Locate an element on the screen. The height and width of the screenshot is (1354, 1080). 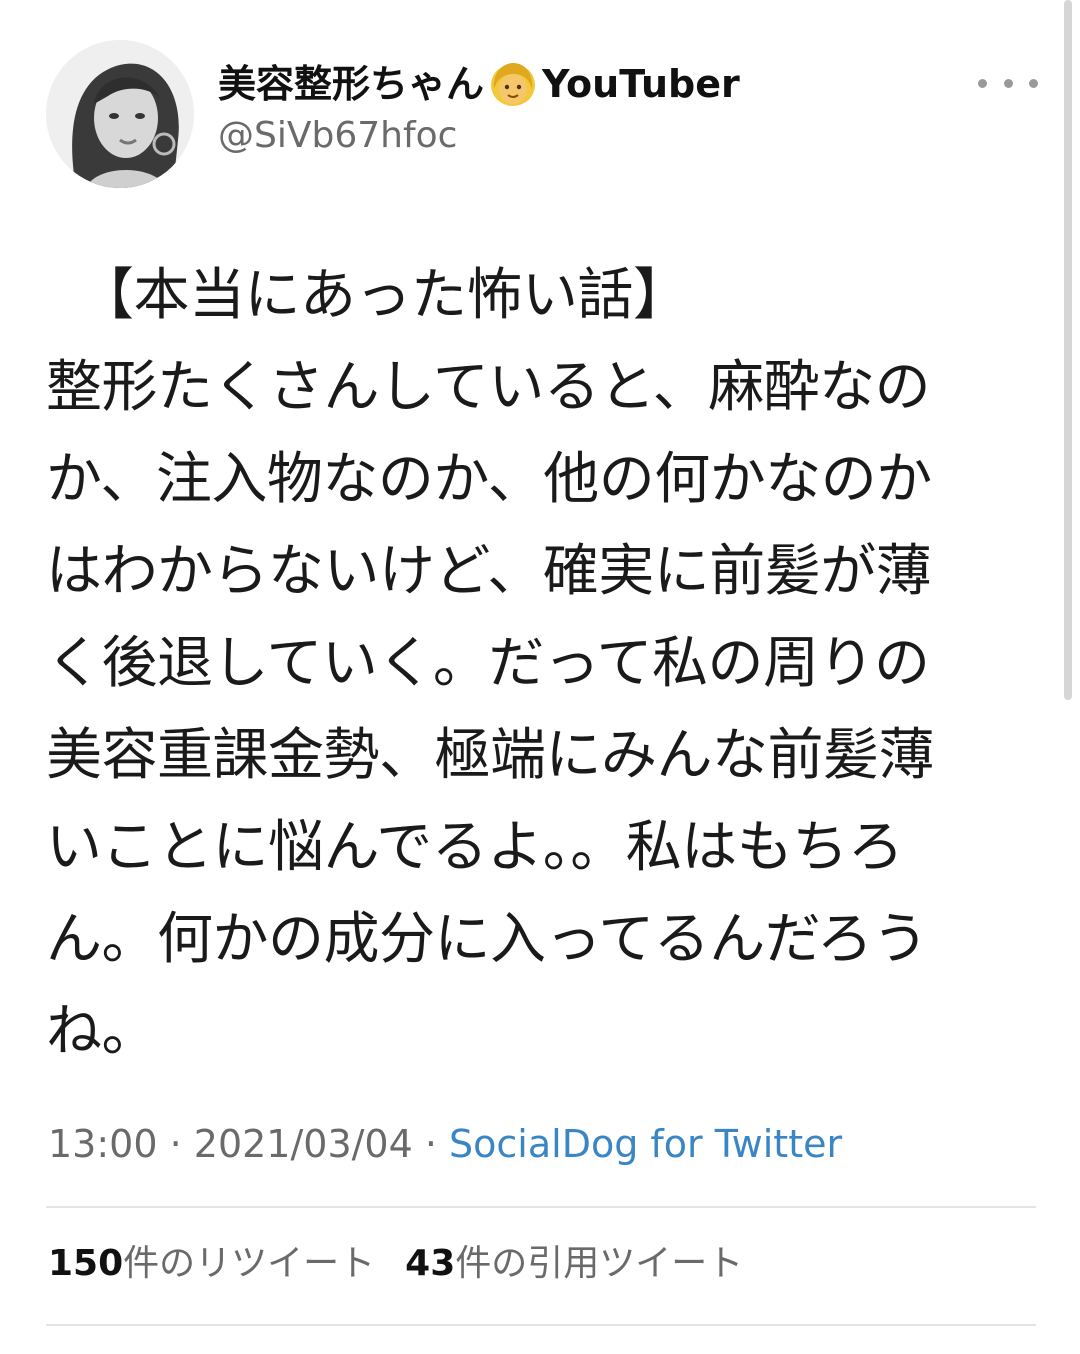
tweet-text-line: 整形たくさんしていると、麻酔なの is located at coordinates (488, 387).